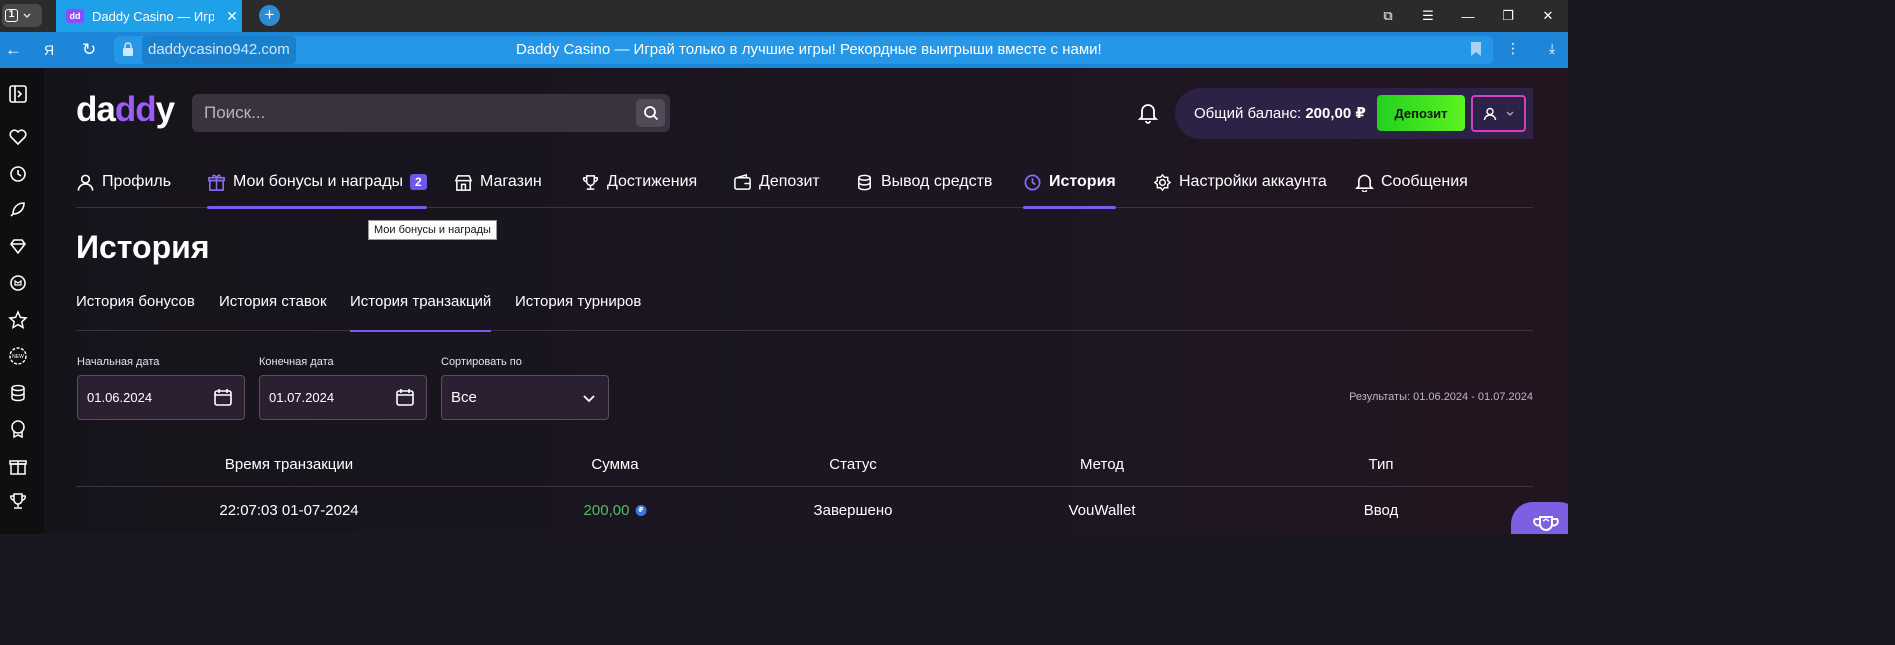 This screenshot has width=1895, height=645. Describe the element at coordinates (804, 464) in the screenshot. I see `transactions-table-header: Время транзакции Сумма Статус Метод Тип` at that location.